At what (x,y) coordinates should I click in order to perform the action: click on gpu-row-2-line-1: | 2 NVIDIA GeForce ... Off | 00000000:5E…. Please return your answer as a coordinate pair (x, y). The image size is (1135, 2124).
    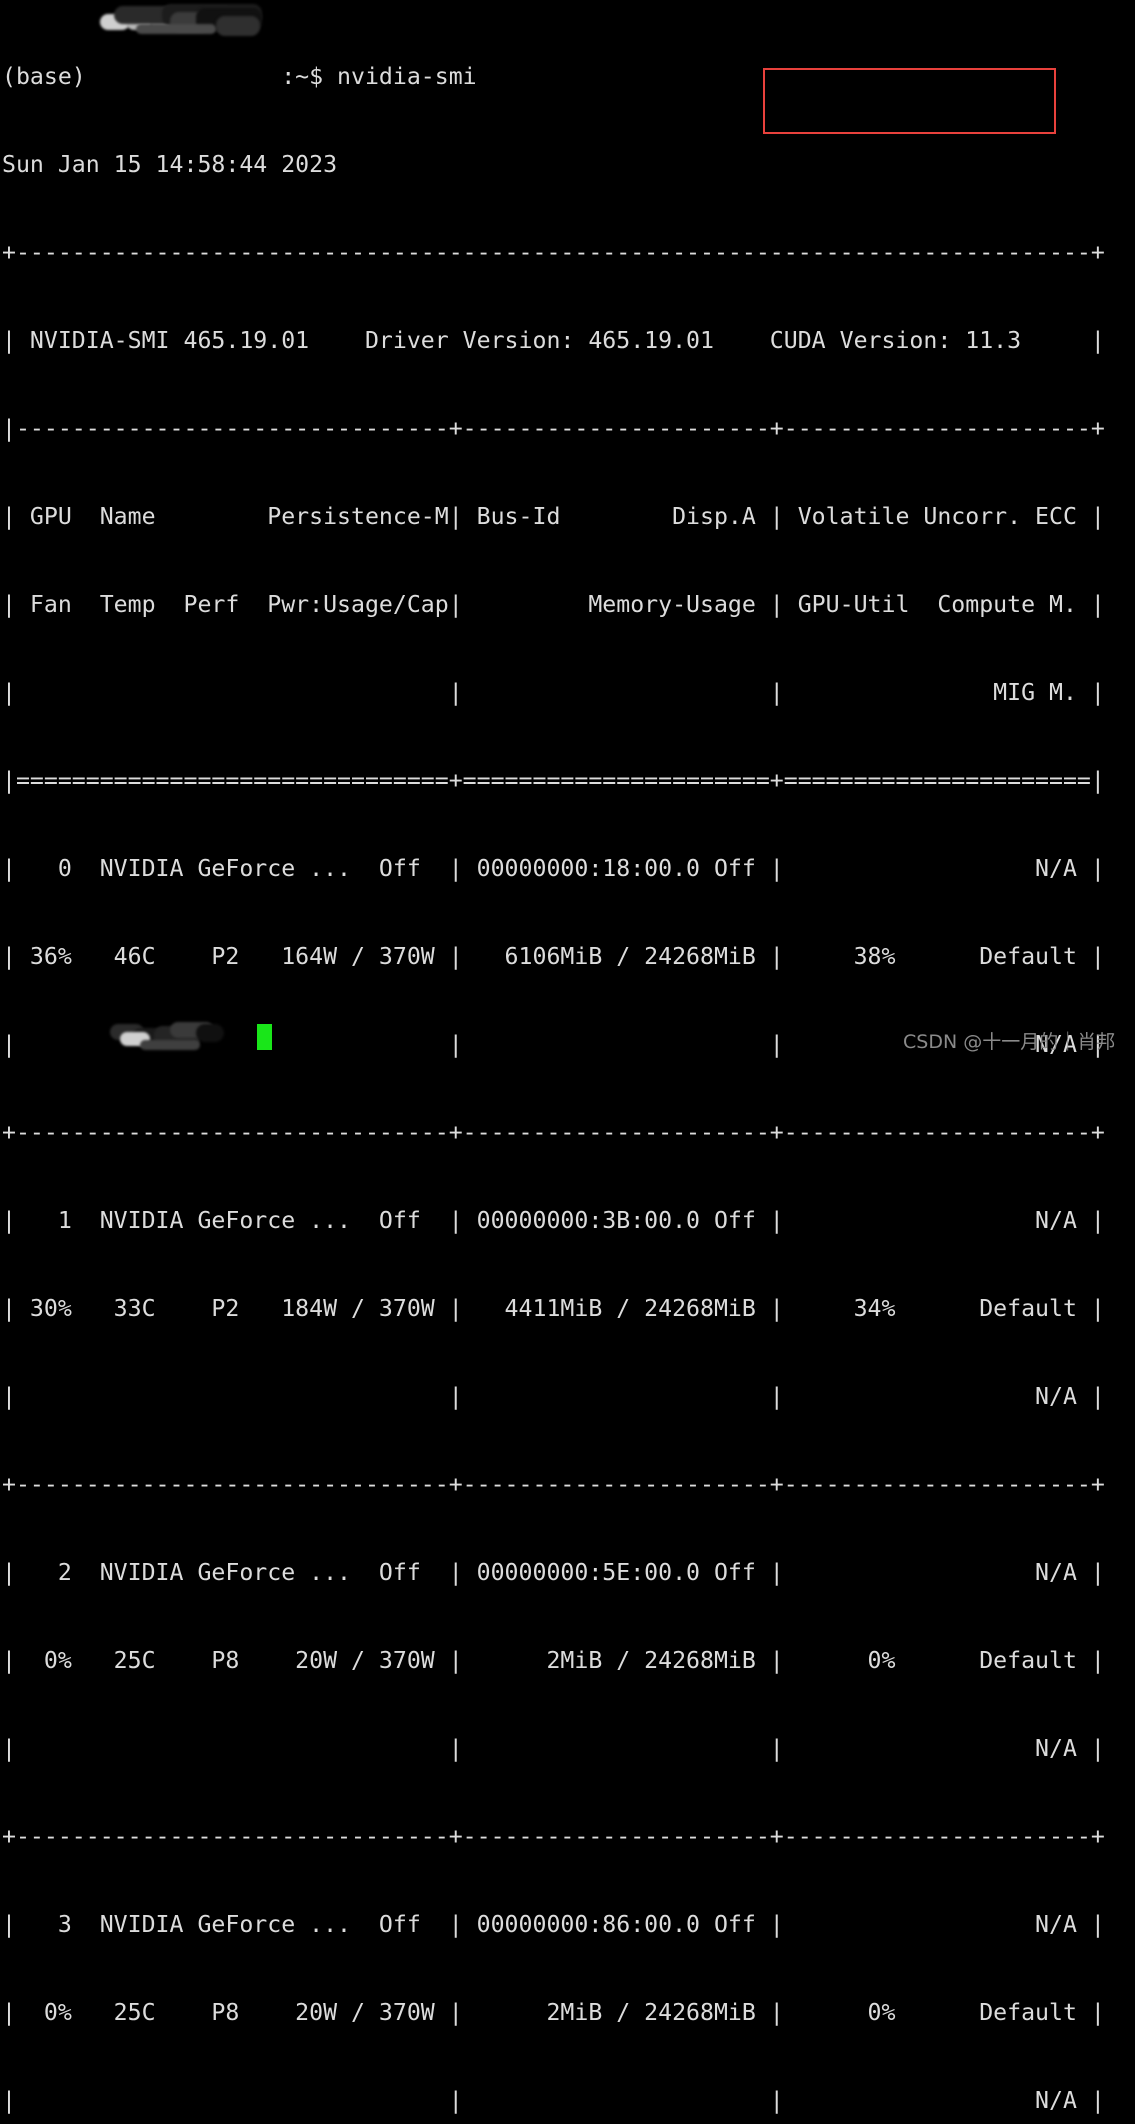
    Looking at the image, I should click on (553, 1573).